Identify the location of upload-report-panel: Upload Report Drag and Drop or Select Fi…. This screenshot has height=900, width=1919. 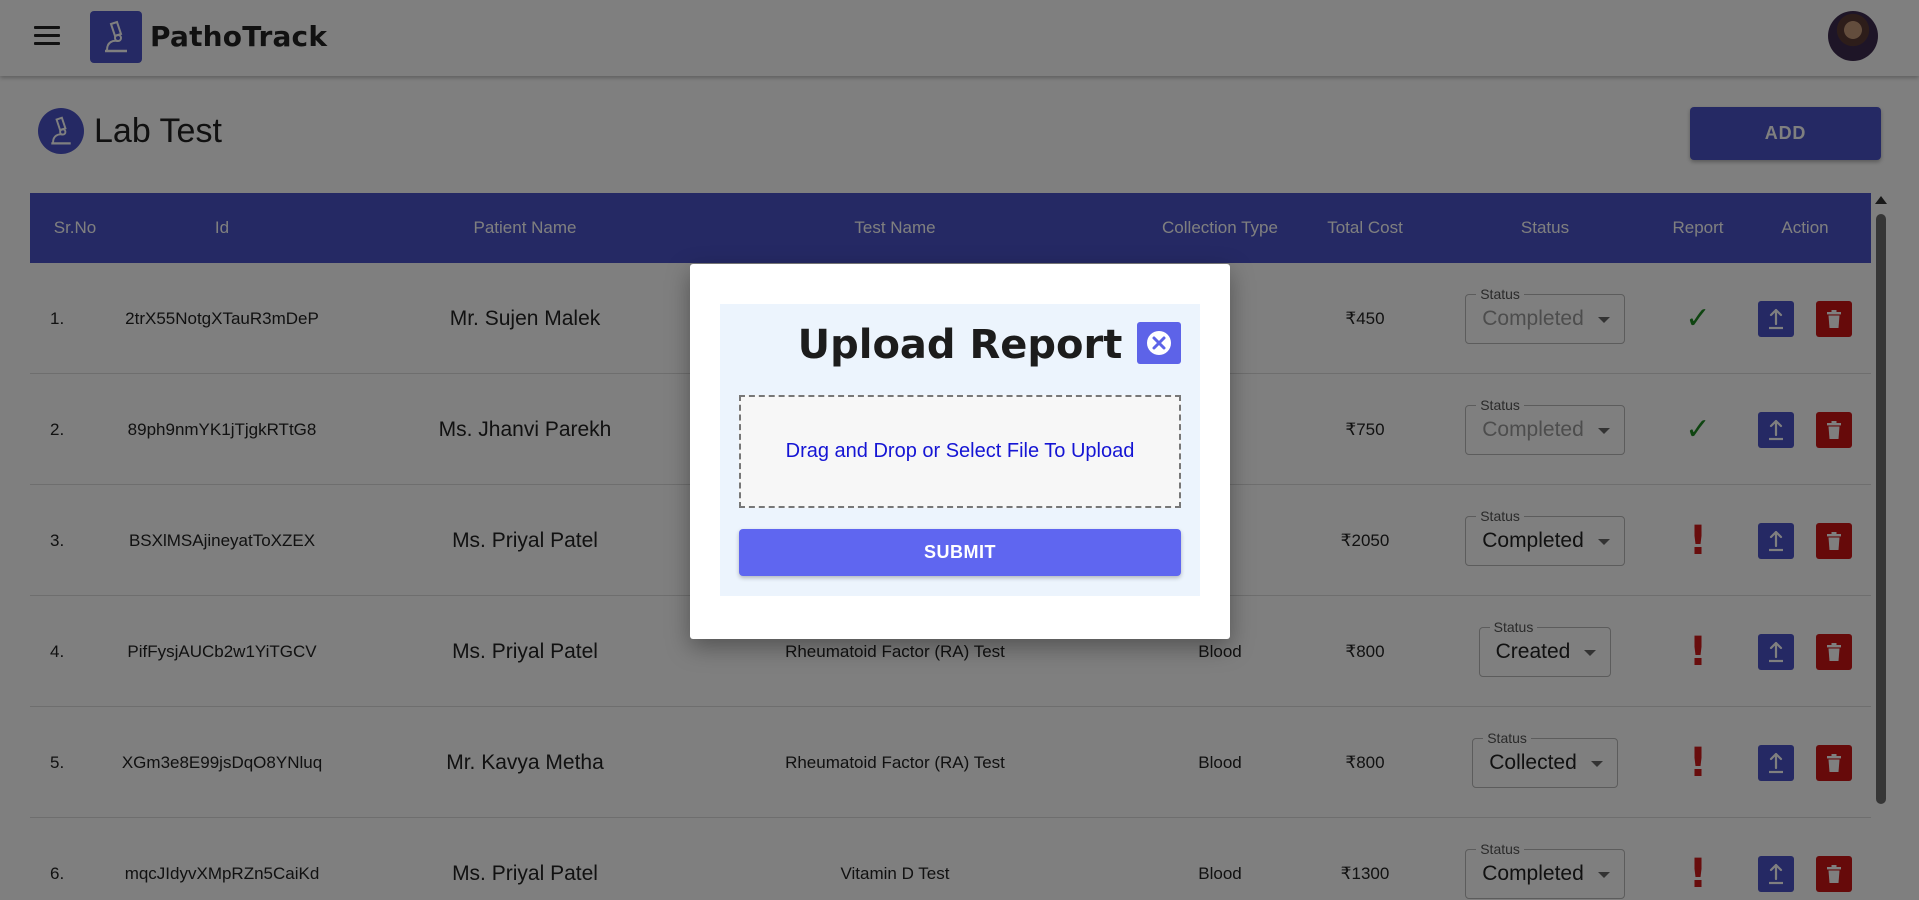
(960, 450).